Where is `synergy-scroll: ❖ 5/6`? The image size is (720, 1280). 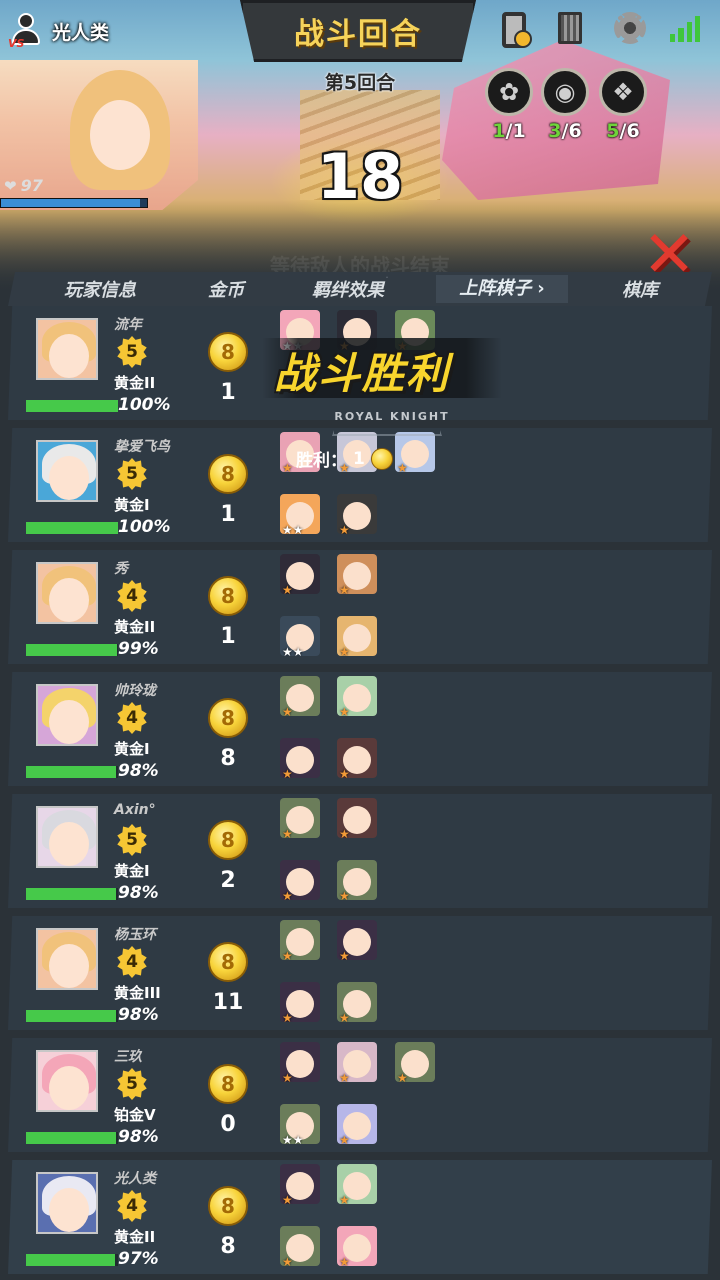
synergy-scroll: ❖ 5/6 is located at coordinates (623, 105).